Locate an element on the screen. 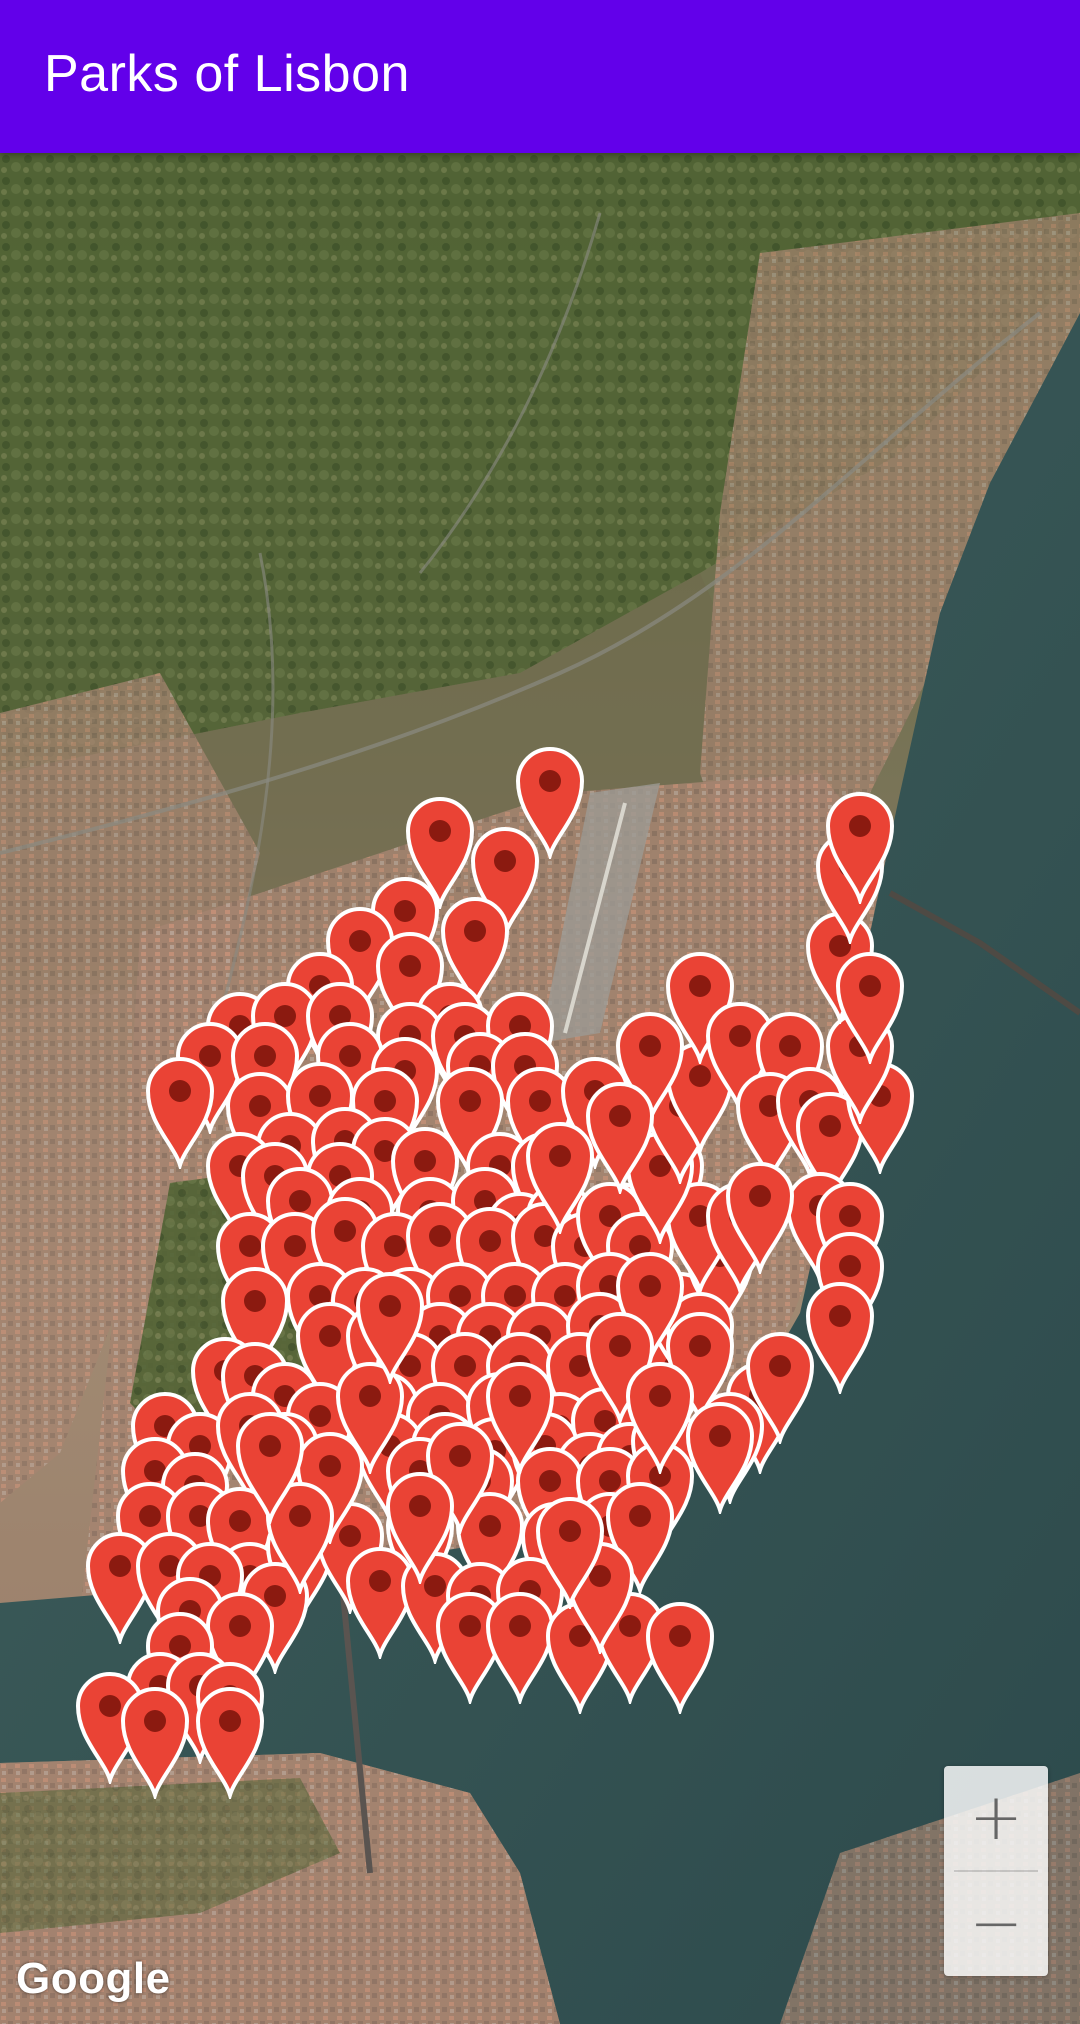 Image resolution: width=1080 pixels, height=2024 pixels. zoom-controls: + − is located at coordinates (996, 1871).